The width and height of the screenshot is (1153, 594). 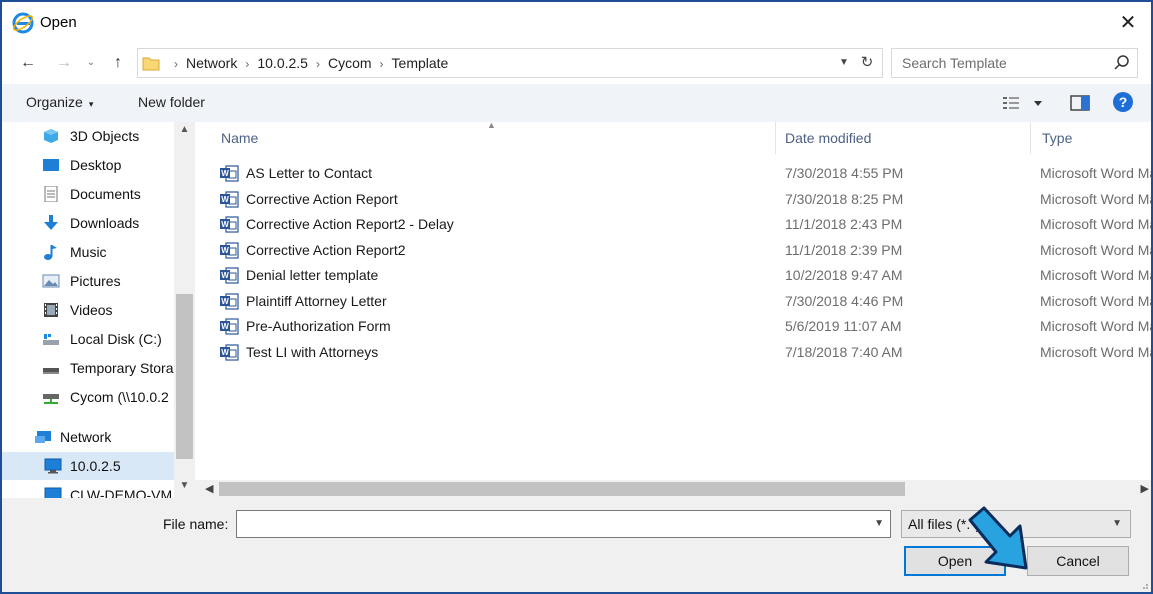 What do you see at coordinates (209, 489) in the screenshot?
I see `scroll-left-icon: ◀` at bounding box center [209, 489].